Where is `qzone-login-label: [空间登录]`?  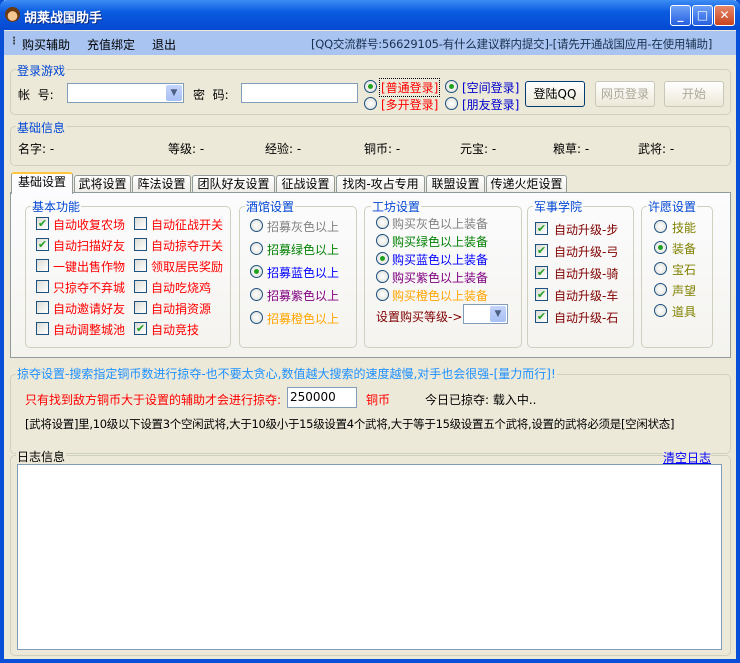
qzone-login-label: [空间登录] is located at coordinates (490, 87).